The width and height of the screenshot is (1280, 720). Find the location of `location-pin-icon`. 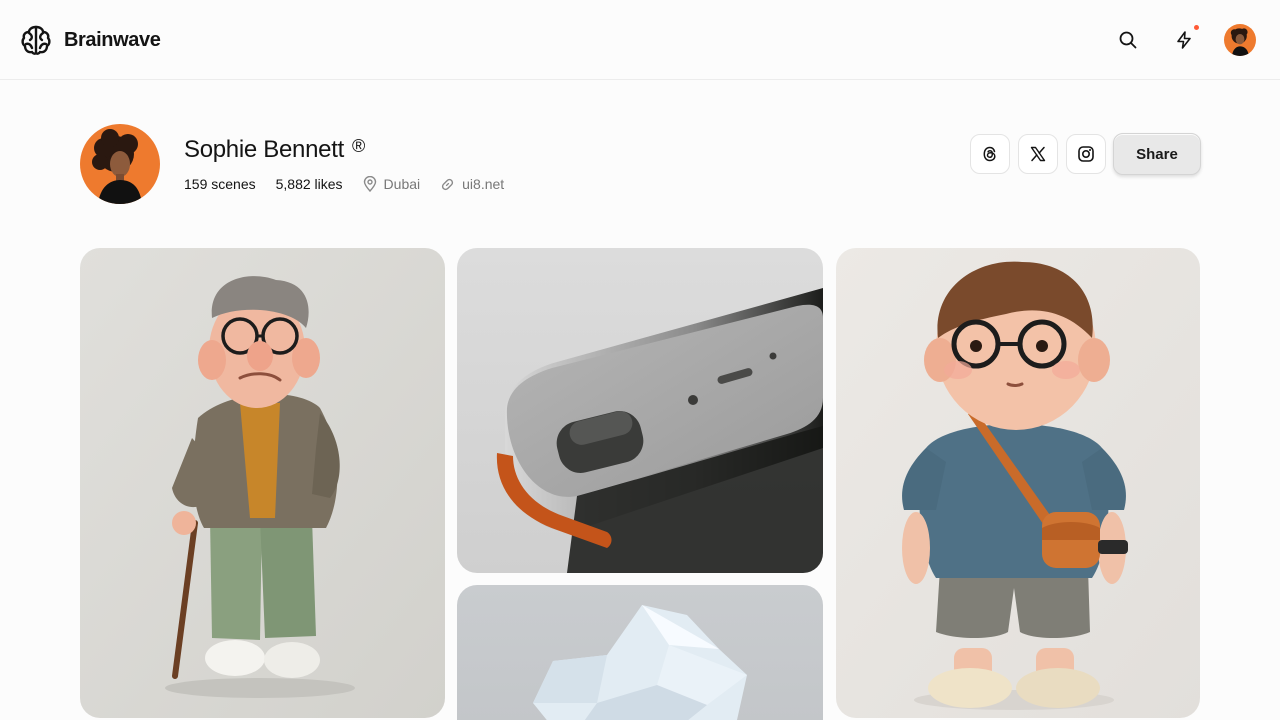

location-pin-icon is located at coordinates (369, 184).